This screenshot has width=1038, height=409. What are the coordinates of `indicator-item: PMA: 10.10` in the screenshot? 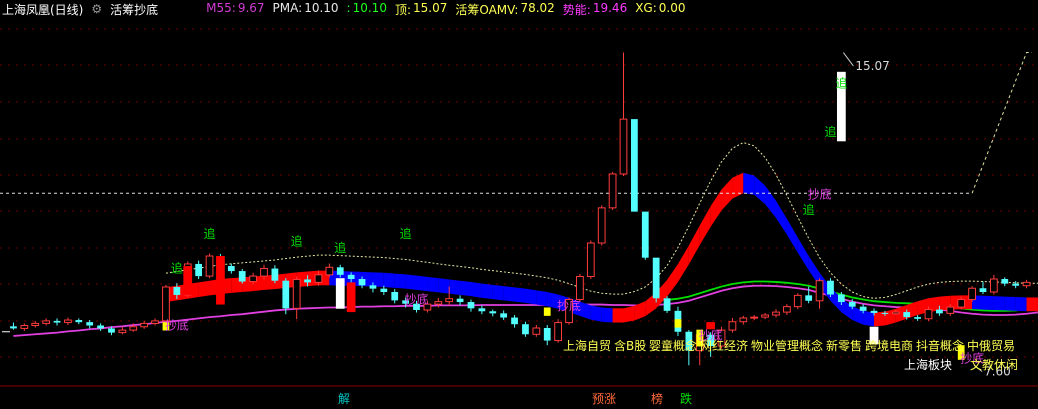 It's located at (306, 9).